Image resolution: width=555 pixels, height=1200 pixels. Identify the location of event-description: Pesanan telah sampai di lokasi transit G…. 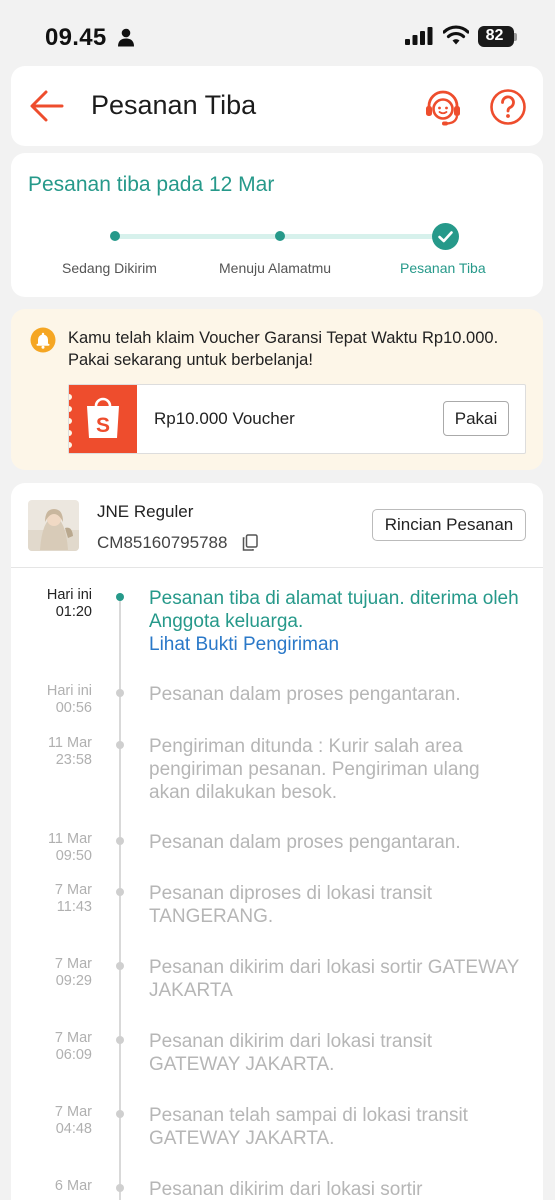
(308, 1127).